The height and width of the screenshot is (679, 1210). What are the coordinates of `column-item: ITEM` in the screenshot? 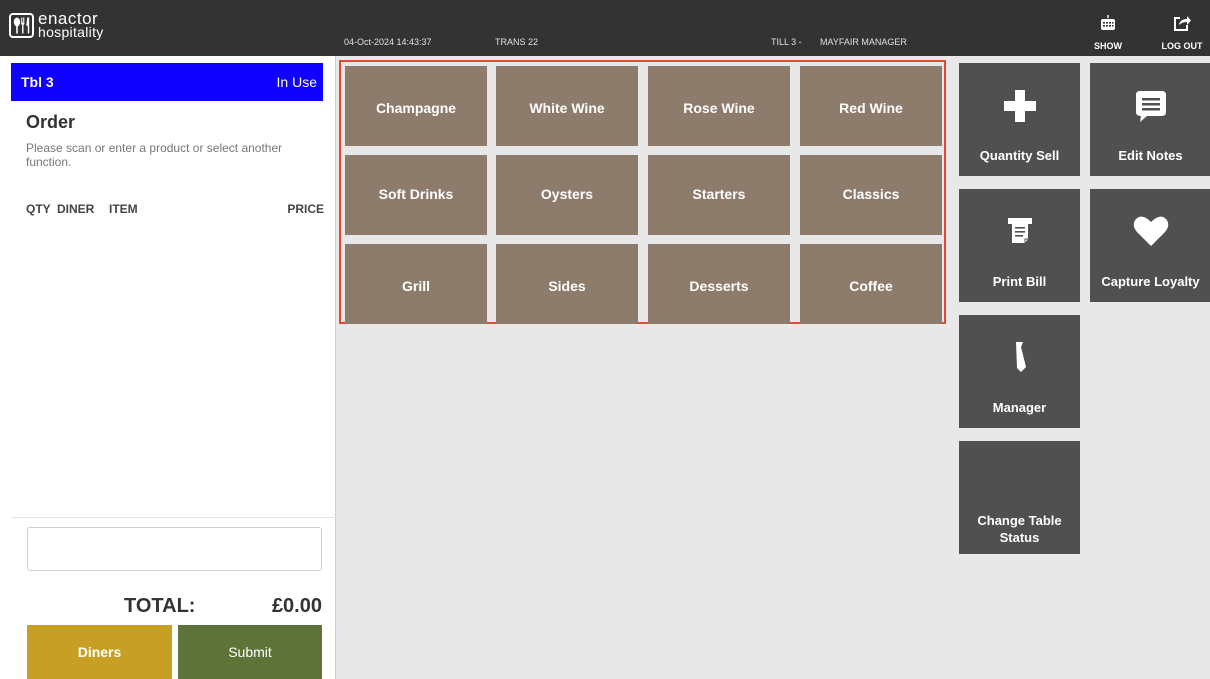 It's located at (123, 209).